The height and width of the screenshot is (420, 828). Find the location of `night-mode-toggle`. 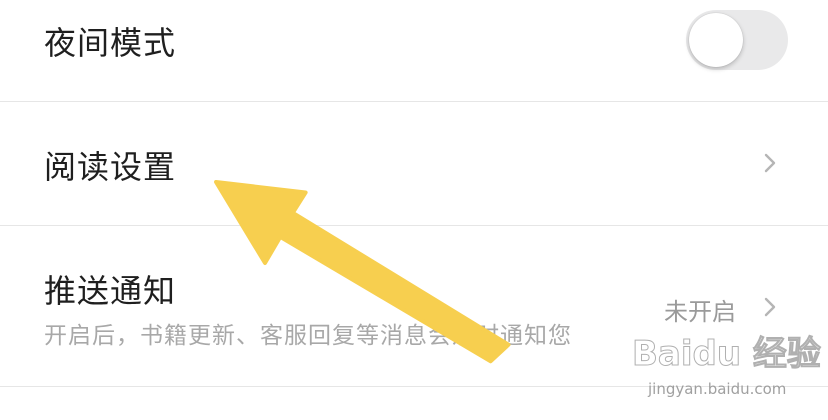

night-mode-toggle is located at coordinates (737, 40).